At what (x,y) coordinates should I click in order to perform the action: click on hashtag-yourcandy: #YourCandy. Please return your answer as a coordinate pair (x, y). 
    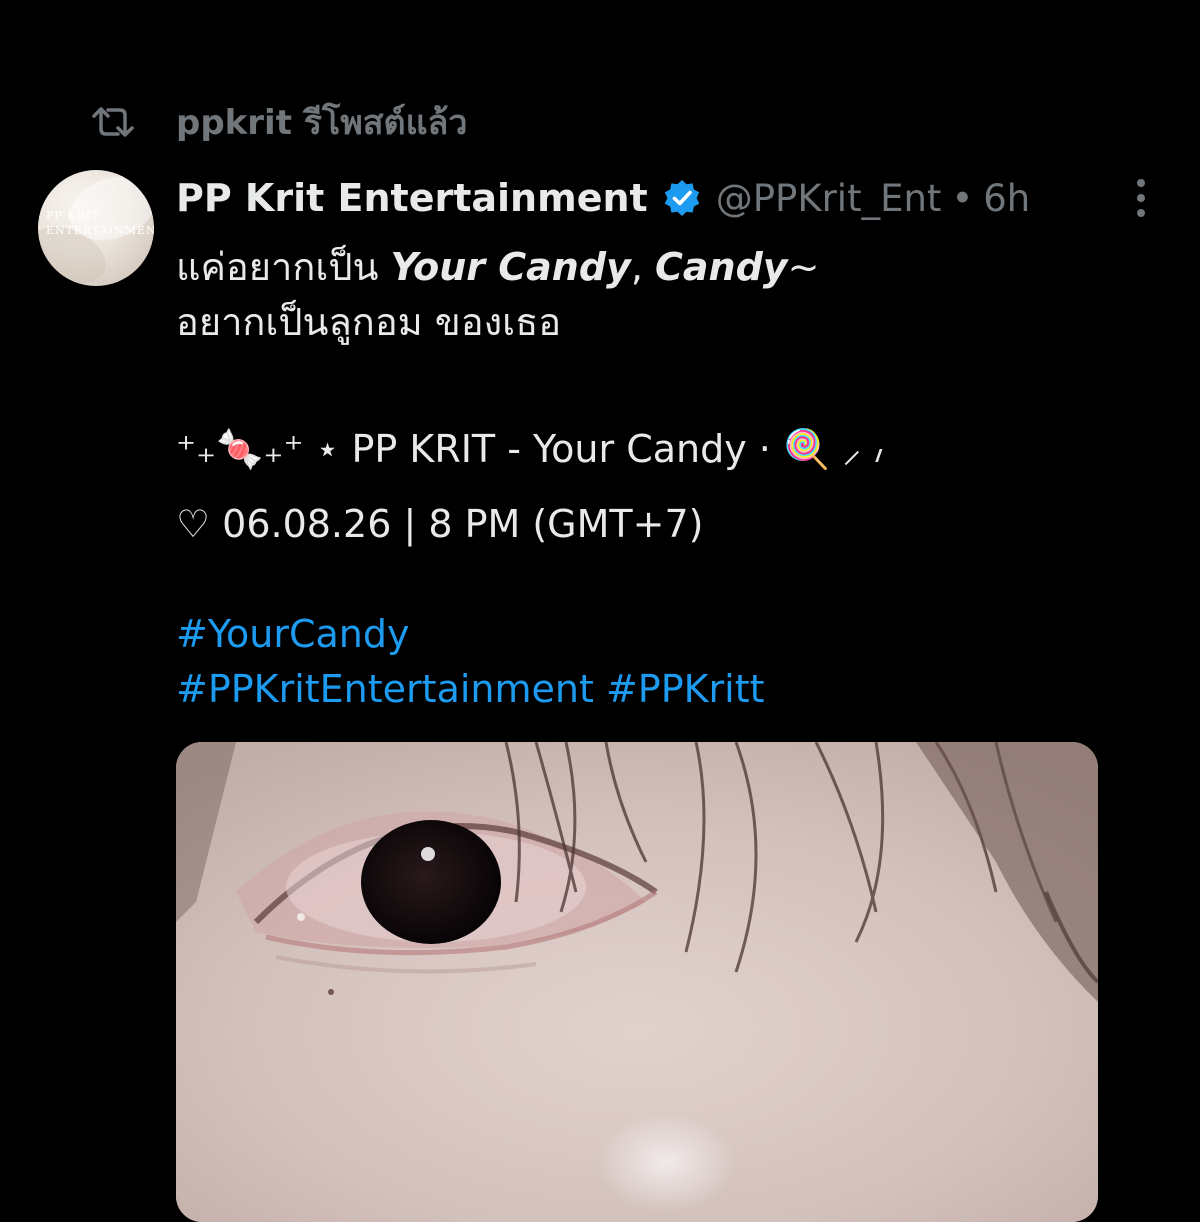
    Looking at the image, I should click on (292, 634).